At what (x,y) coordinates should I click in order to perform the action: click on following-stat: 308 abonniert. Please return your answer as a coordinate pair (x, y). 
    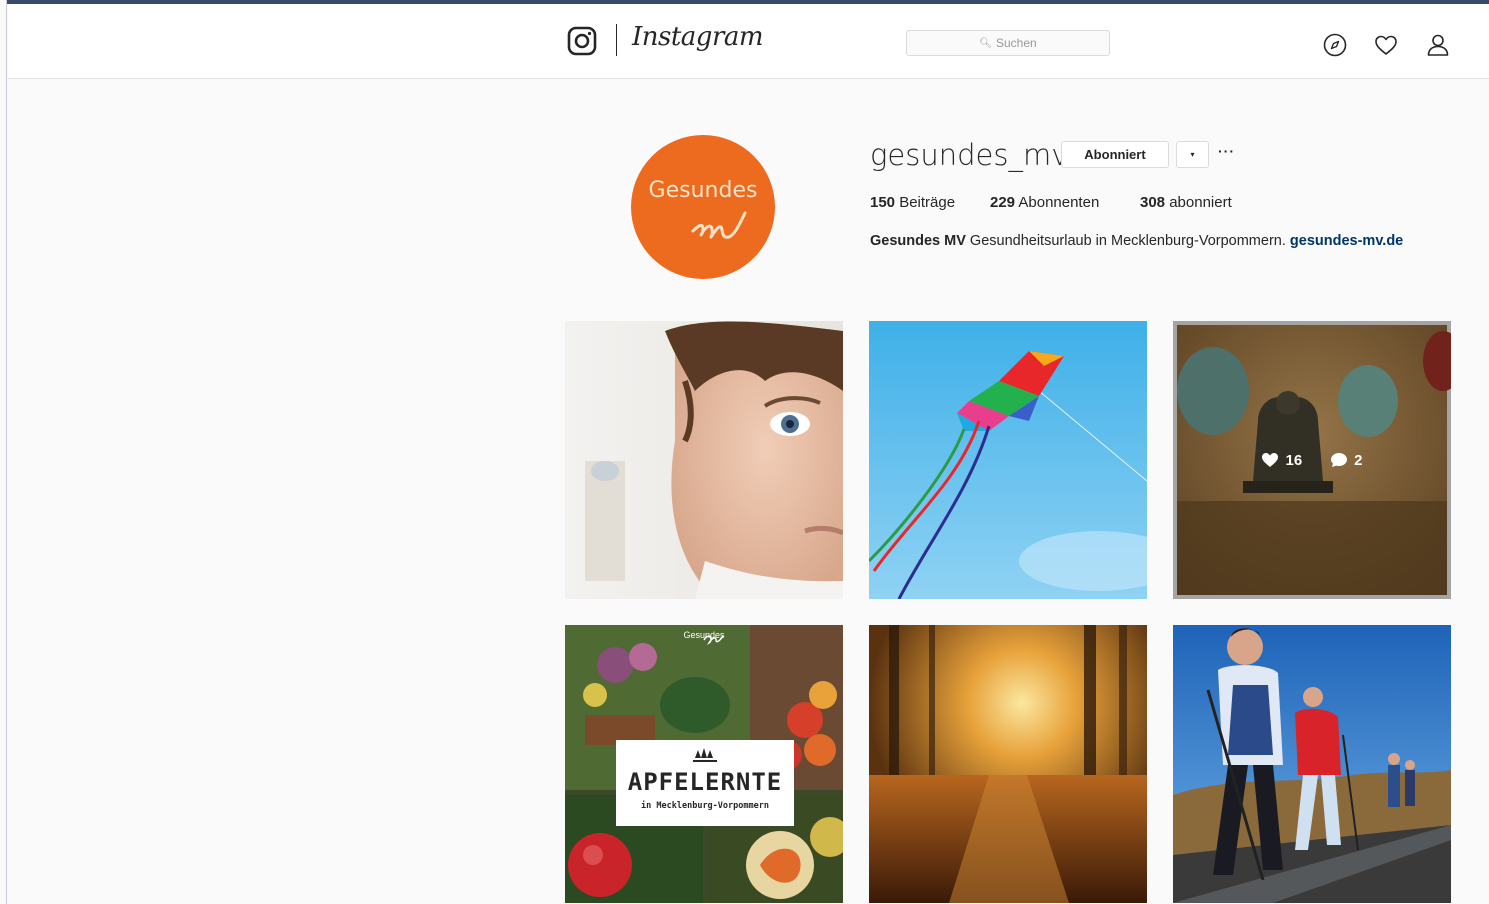
    Looking at the image, I should click on (1186, 202).